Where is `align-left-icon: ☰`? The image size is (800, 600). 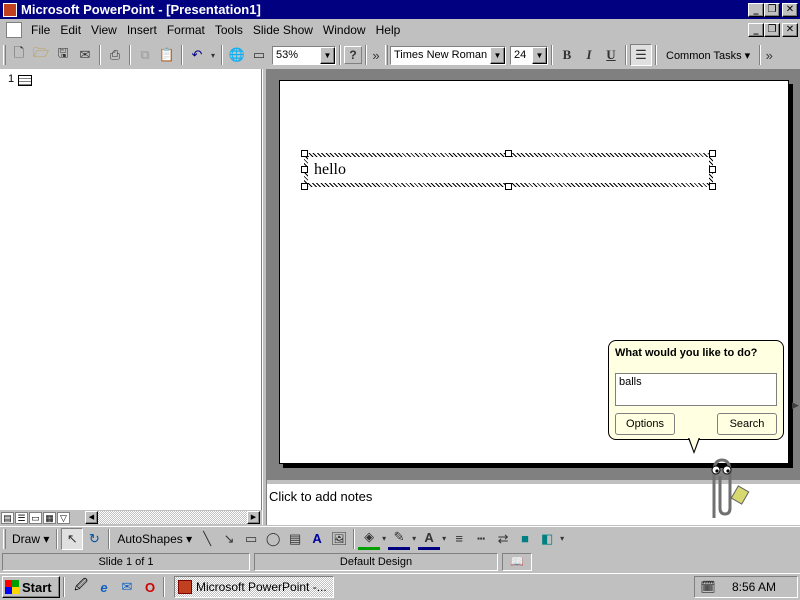 align-left-icon: ☰ is located at coordinates (641, 55).